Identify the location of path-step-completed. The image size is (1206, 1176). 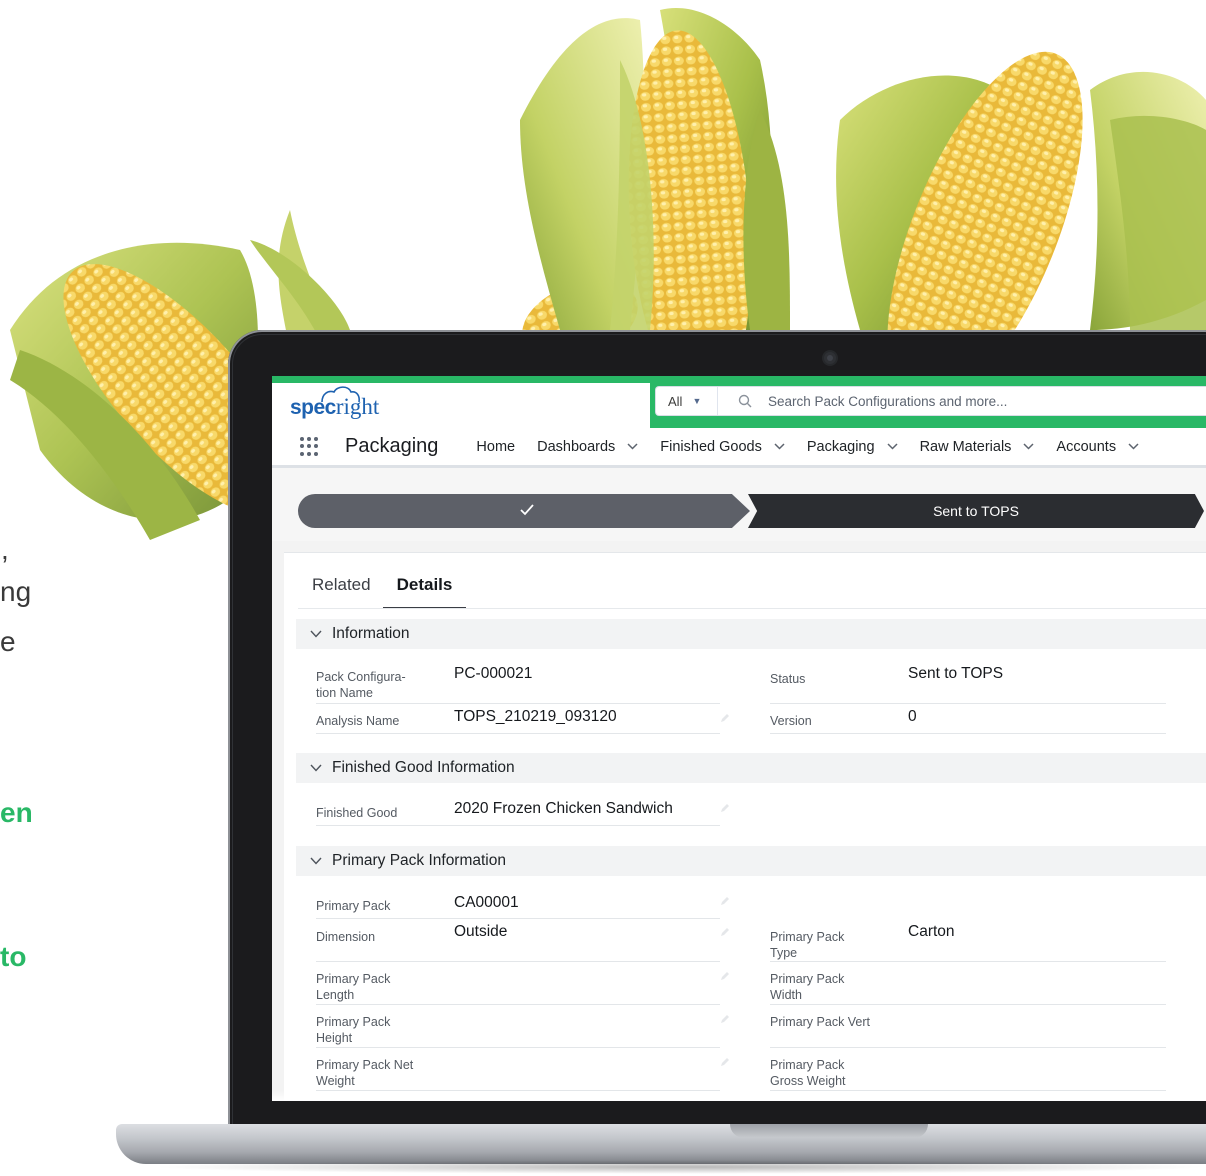
(524, 511).